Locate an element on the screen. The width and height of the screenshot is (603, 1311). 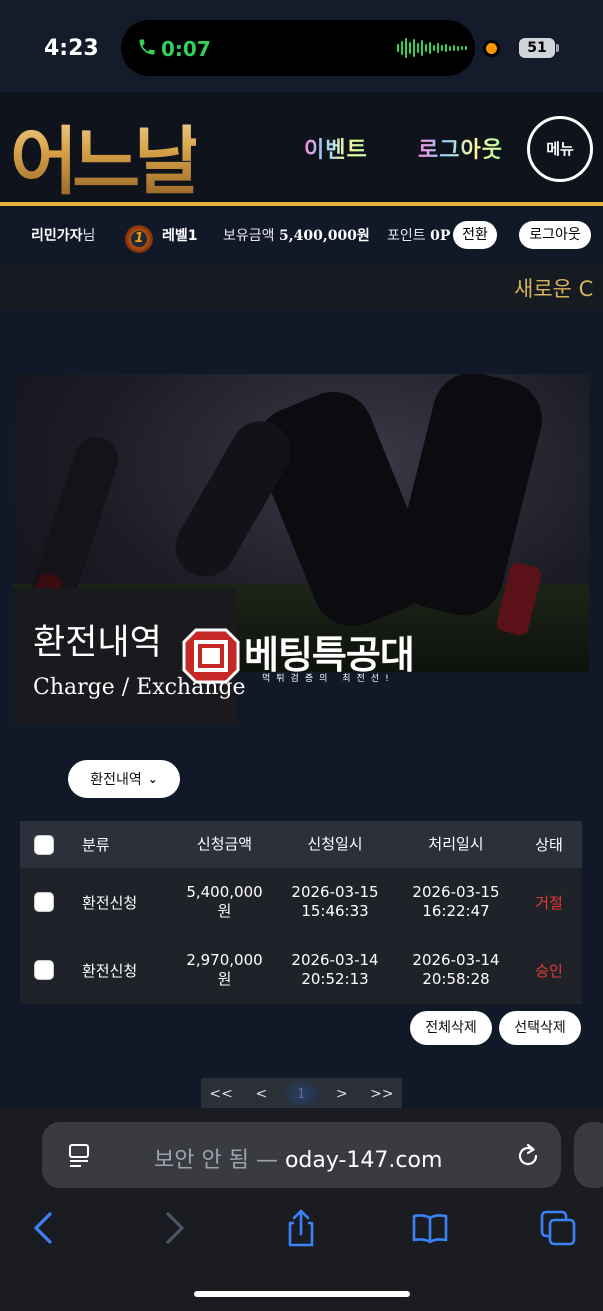
audio-wave-icon is located at coordinates (432, 48).